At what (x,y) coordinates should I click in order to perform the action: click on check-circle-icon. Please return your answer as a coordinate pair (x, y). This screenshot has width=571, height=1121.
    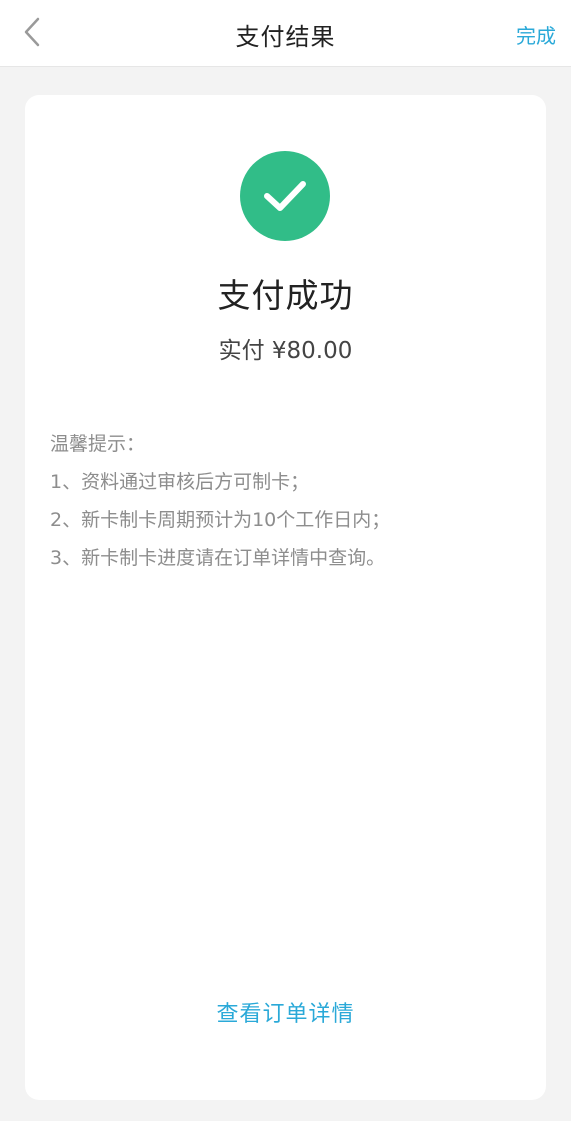
    Looking at the image, I should click on (285, 196).